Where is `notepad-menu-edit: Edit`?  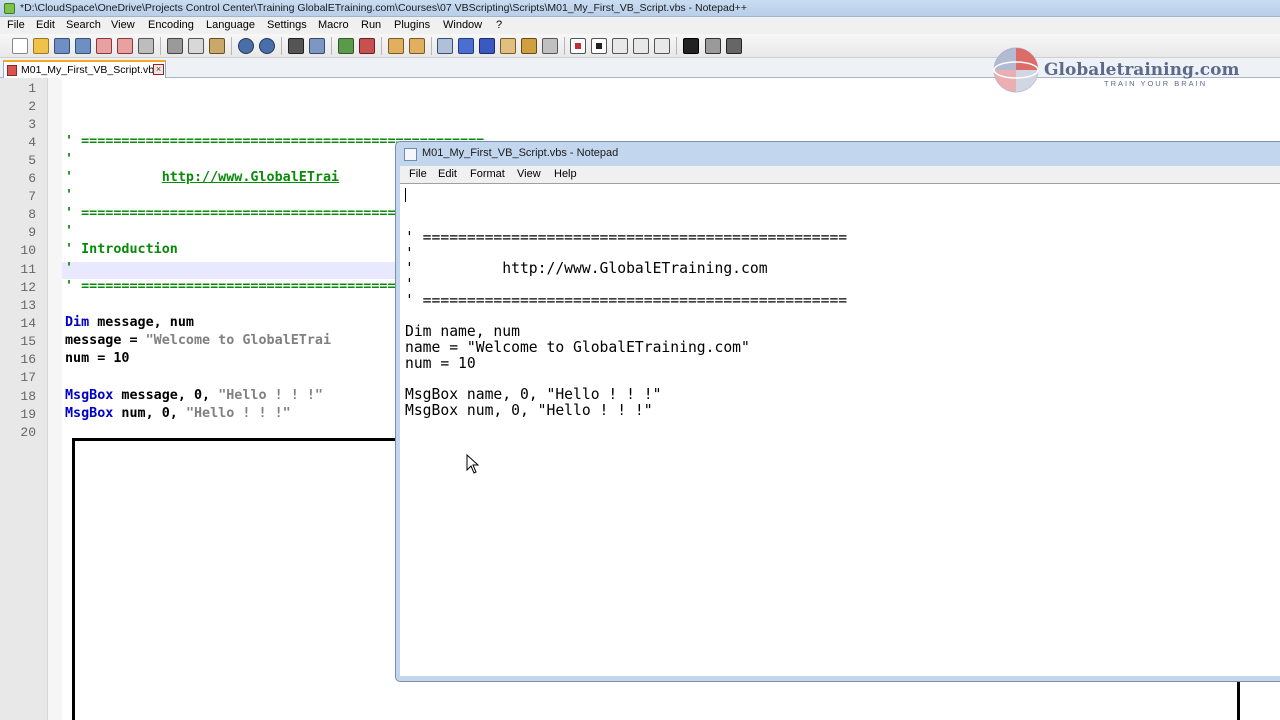
notepad-menu-edit: Edit is located at coordinates (447, 174).